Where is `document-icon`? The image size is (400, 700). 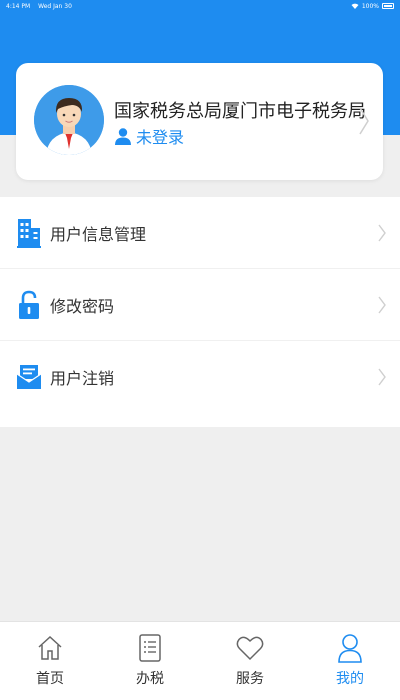 document-icon is located at coordinates (150, 648).